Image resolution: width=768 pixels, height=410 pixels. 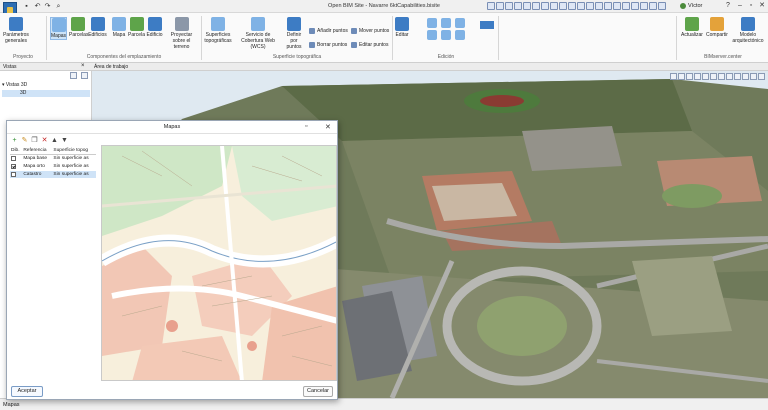 What do you see at coordinates (34, 140) in the screenshot?
I see `copy-icon: ❐` at bounding box center [34, 140].